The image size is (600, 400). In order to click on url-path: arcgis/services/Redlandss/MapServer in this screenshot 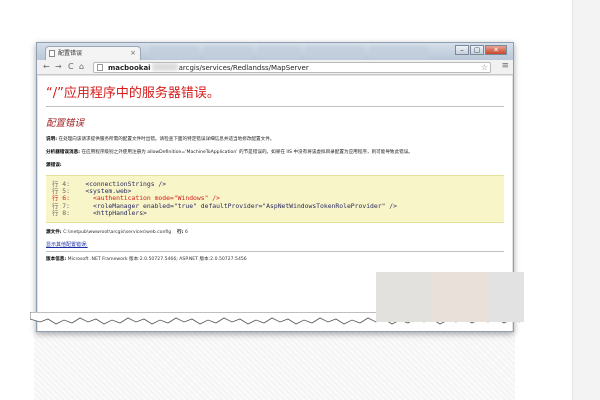, I will do `click(243, 68)`.